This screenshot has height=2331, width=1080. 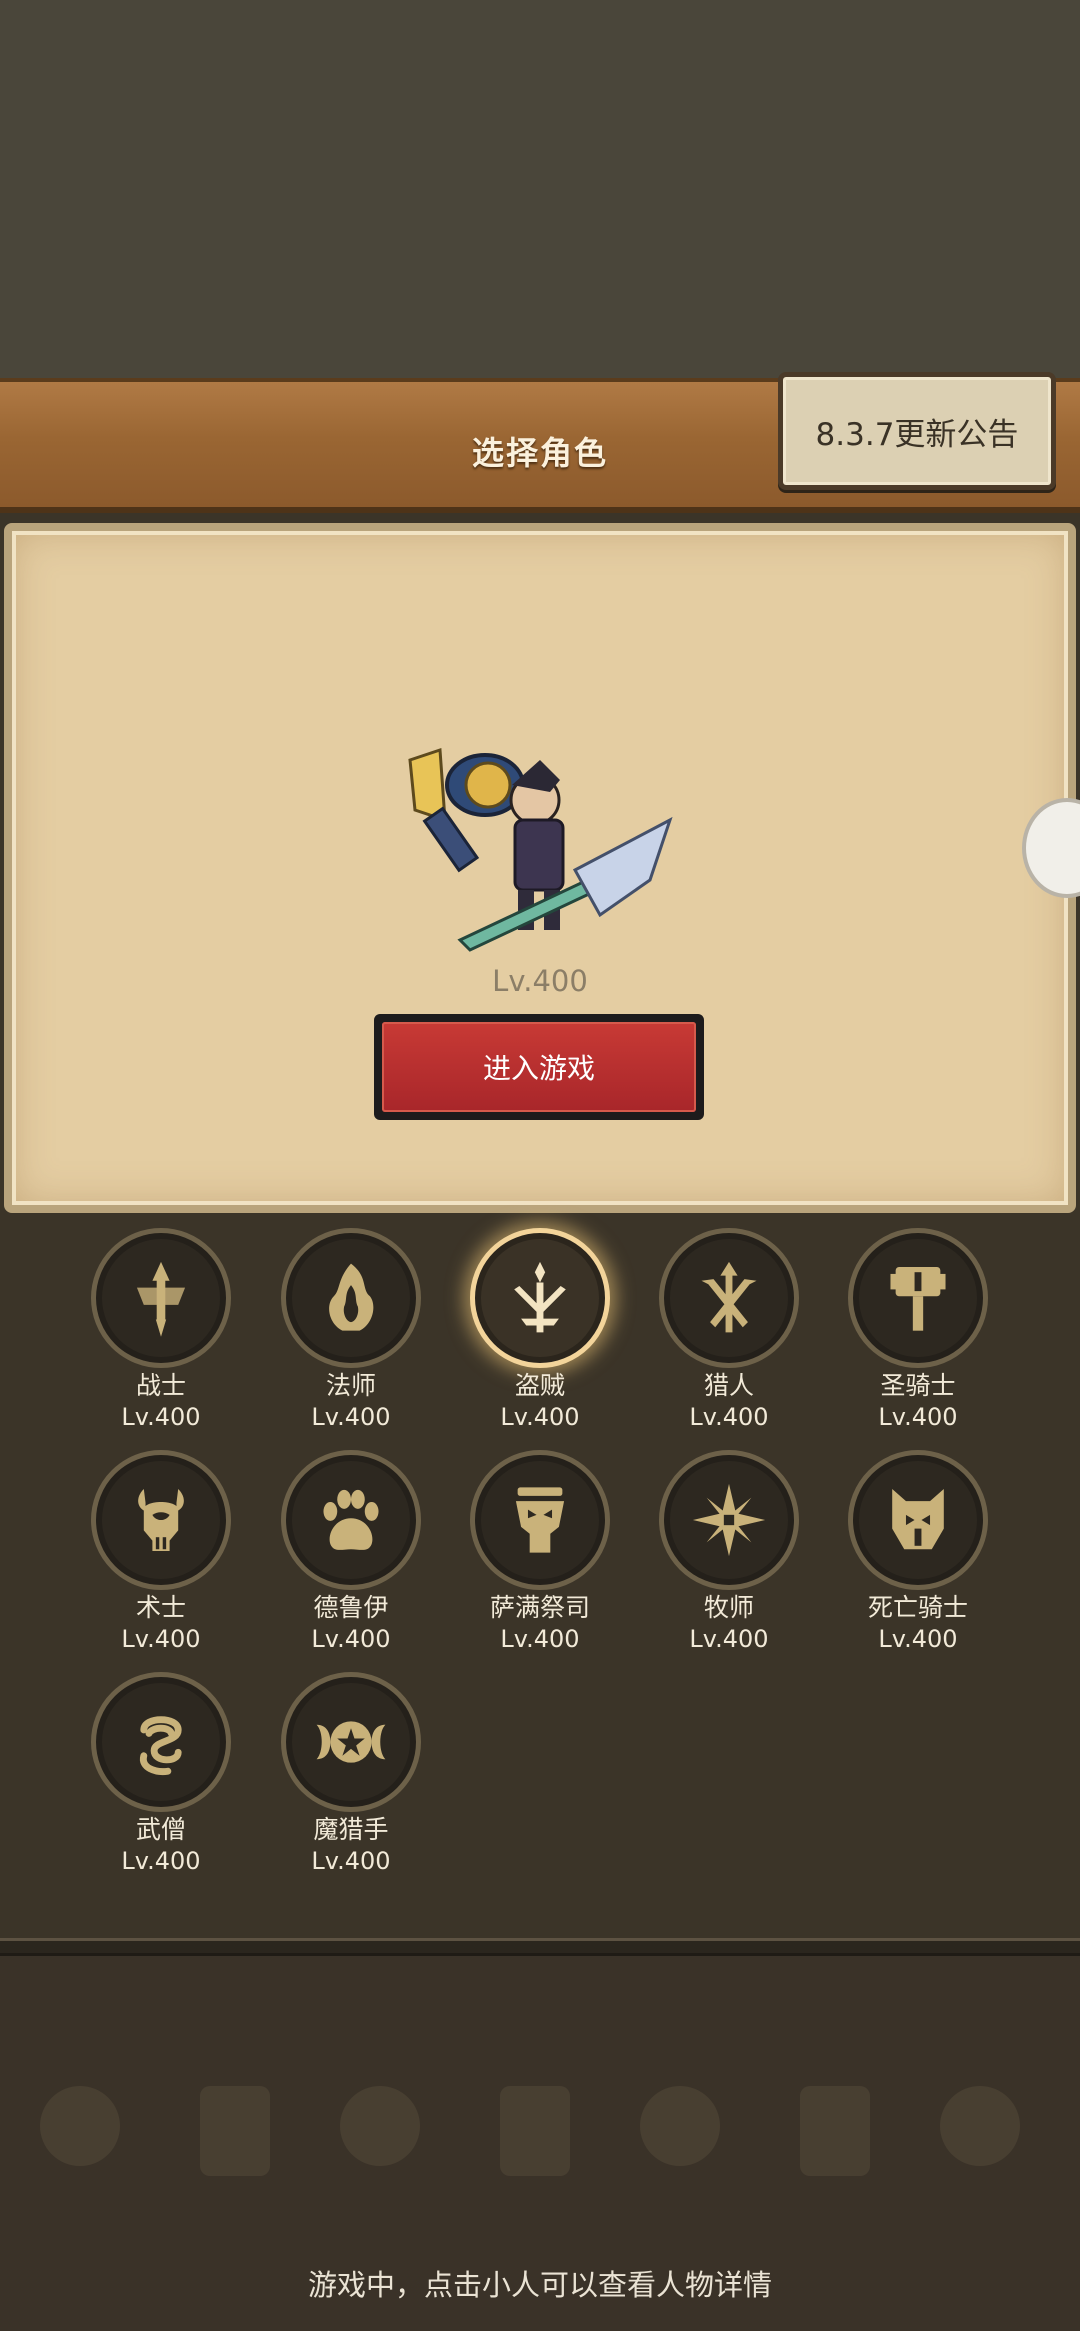 What do you see at coordinates (160, 1385) in the screenshot?
I see `class-name: 战士` at bounding box center [160, 1385].